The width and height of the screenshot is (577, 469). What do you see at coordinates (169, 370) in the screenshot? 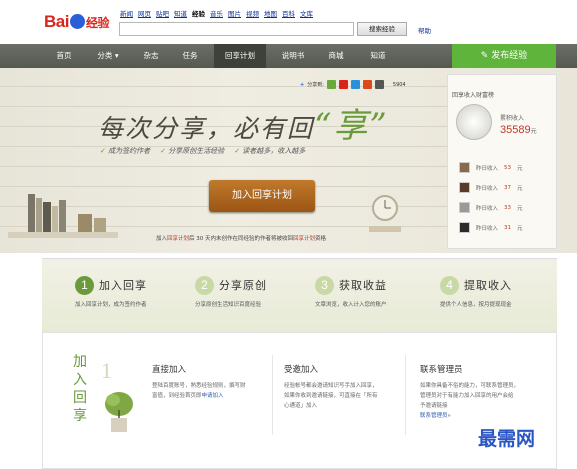
I see `column-title: 直接加入` at bounding box center [169, 370].